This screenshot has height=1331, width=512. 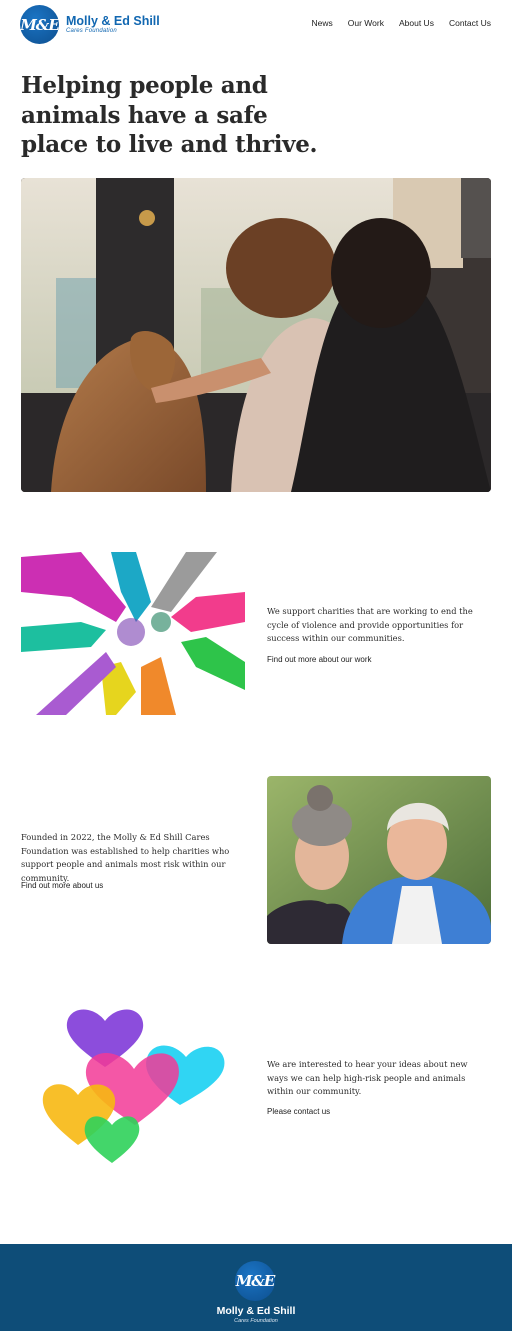 I want to click on main-nav: News Our Work About Us Contact Us, so click(x=402, y=23).